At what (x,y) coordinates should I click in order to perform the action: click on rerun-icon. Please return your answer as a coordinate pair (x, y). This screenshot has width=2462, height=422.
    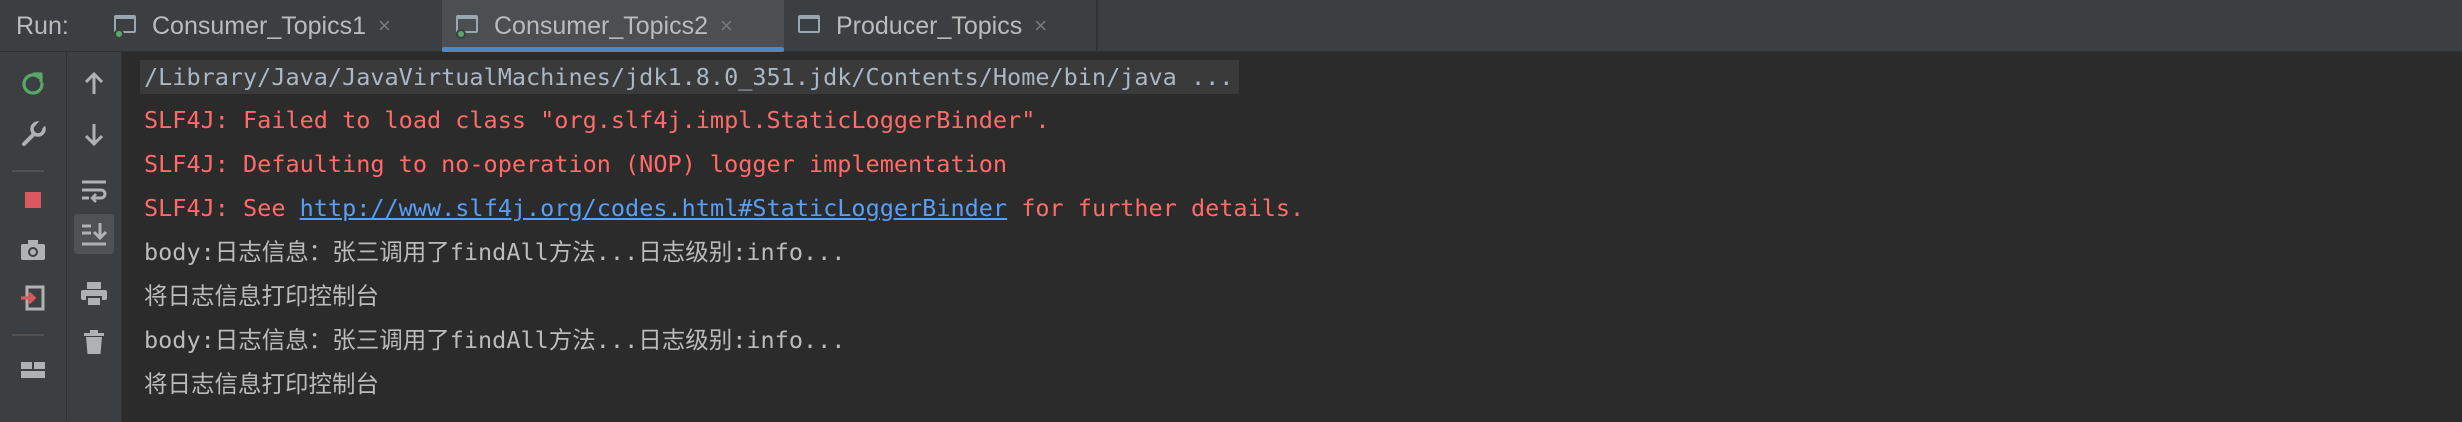
    Looking at the image, I should click on (33, 83).